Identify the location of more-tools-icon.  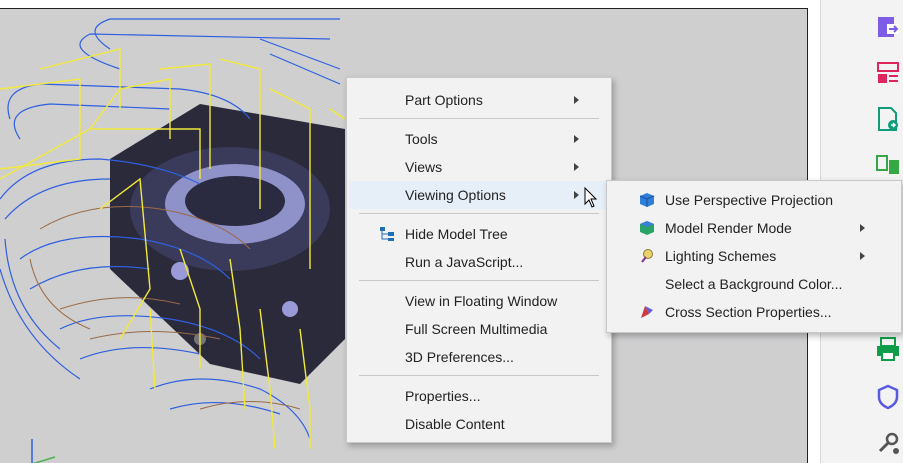
(888, 443).